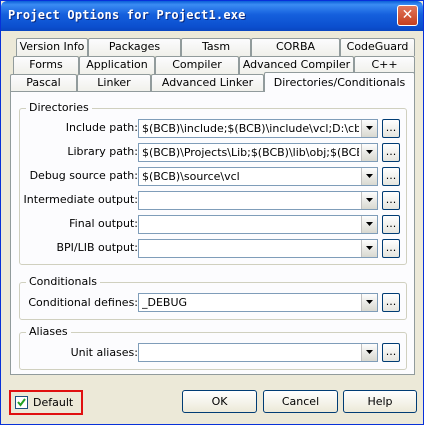  Describe the element at coordinates (258, 302) in the screenshot. I see `conditional-defines-combo: _DEBUG` at that location.